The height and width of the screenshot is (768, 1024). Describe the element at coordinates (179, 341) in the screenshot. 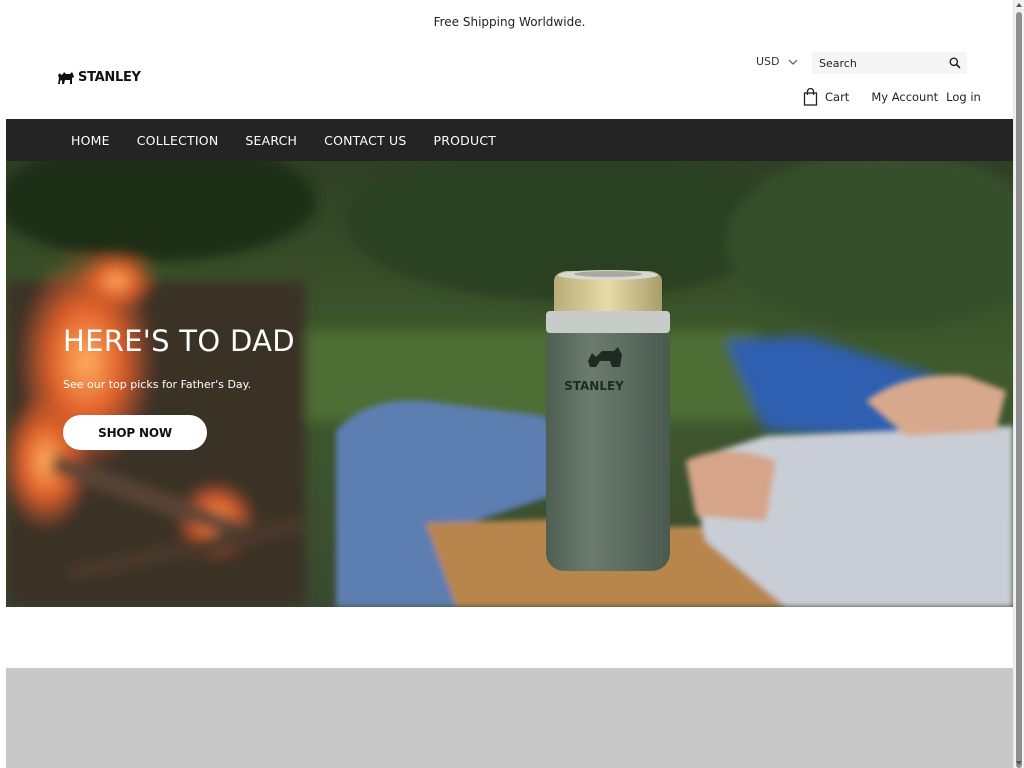

I see `hero-title: HERE'S TO DAD` at that location.